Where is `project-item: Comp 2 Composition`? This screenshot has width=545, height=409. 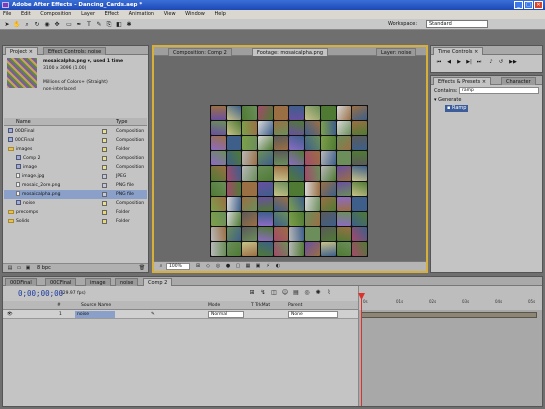 project-item: Comp 2 Composition is located at coordinates (75, 158).